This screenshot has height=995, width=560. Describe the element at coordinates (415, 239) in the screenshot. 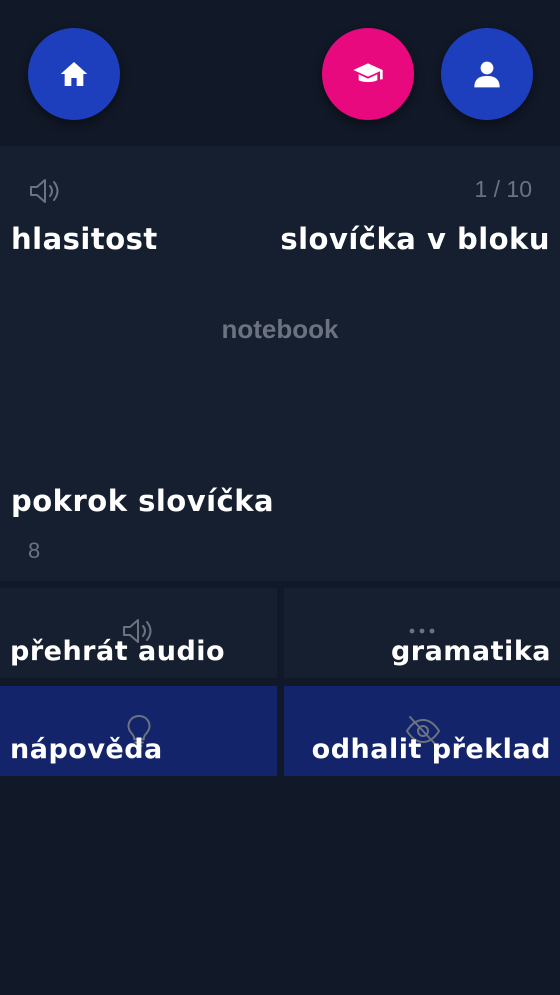

I see `words-in-block-label: slovíčka v bloku` at that location.